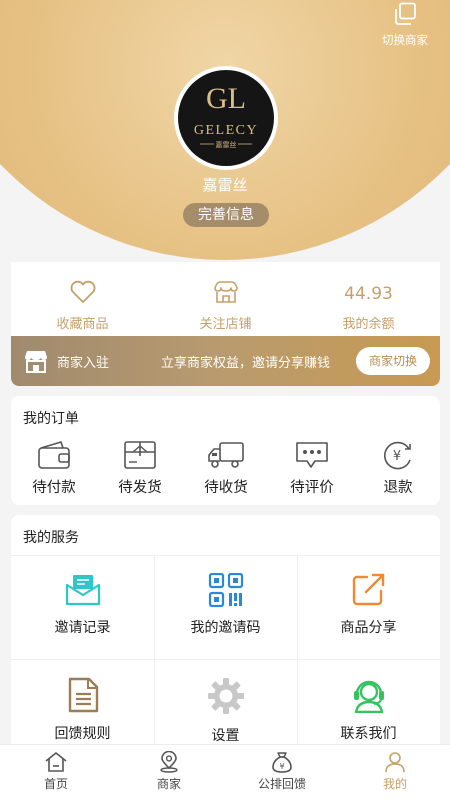 Image resolution: width=450 pixels, height=800 pixels. What do you see at coordinates (225, 607) in the screenshot?
I see `service-invite-code: 我的邀请码` at bounding box center [225, 607].